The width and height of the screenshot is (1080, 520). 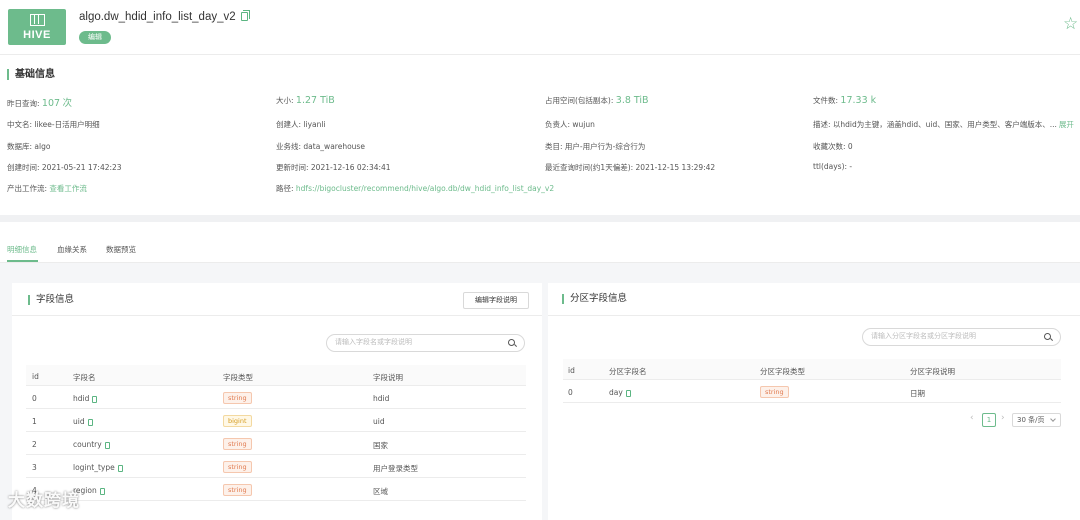 I want to click on expand-link: 展开, so click(x=1066, y=124).